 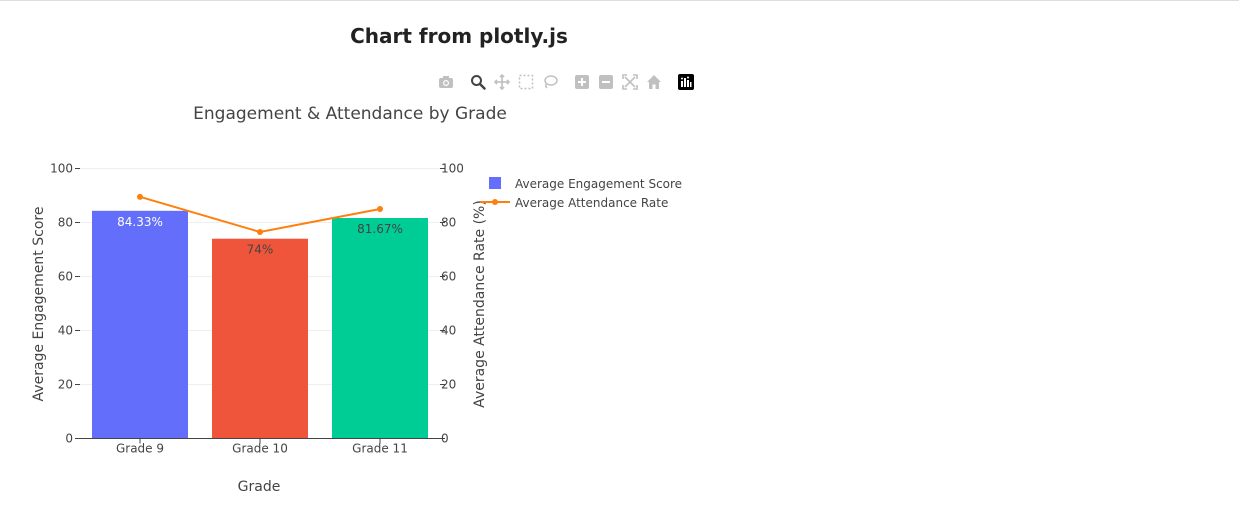 What do you see at coordinates (260, 250) in the screenshot?
I see `bar-data-label: 74%` at bounding box center [260, 250].